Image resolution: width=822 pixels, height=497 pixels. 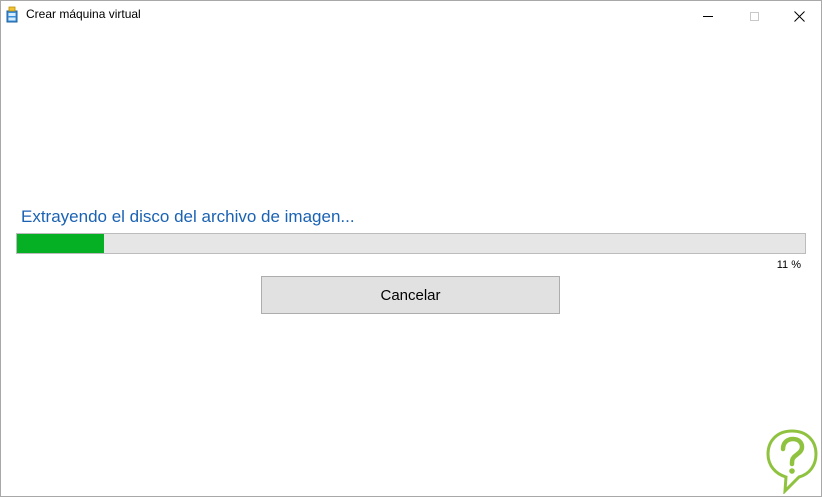 I want to click on minimize-icon, so click(x=708, y=16).